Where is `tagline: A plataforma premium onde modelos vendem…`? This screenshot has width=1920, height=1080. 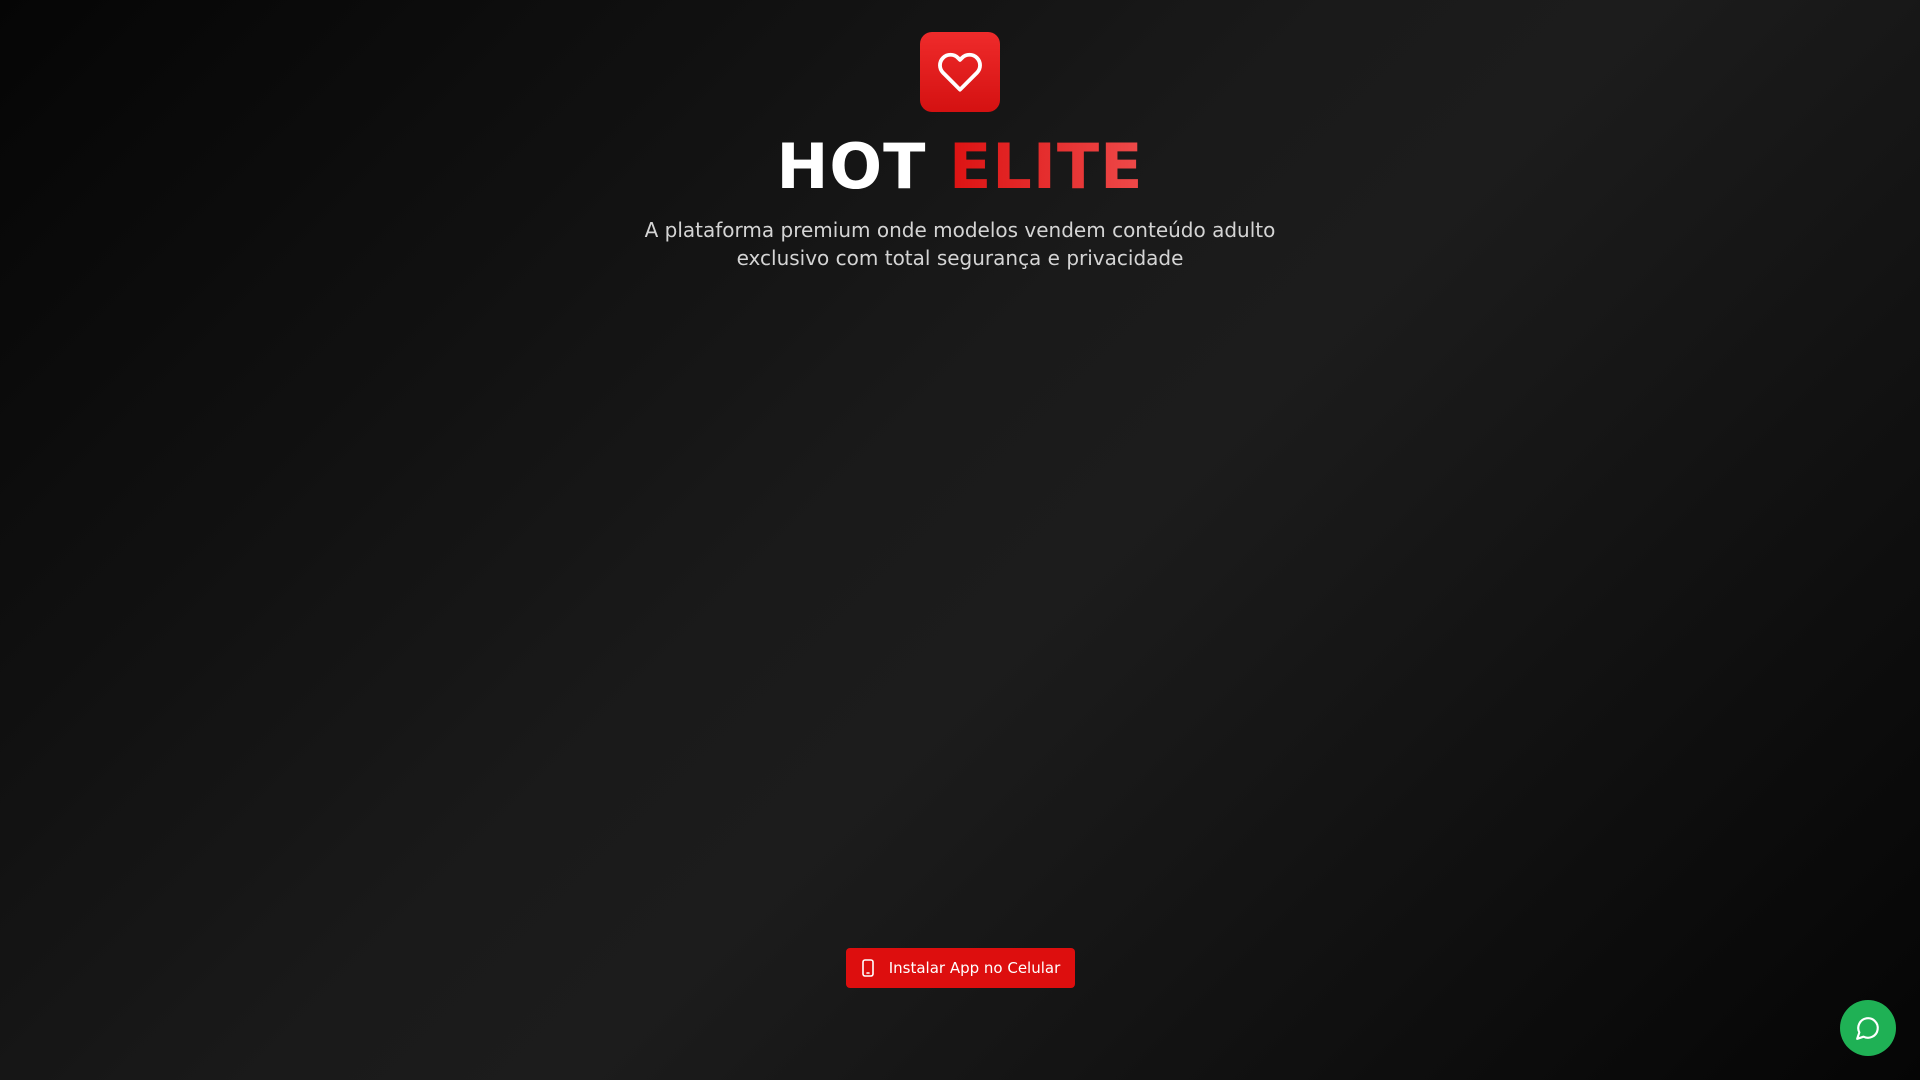 tagline: A plataforma premium onde modelos vendem… is located at coordinates (960, 244).